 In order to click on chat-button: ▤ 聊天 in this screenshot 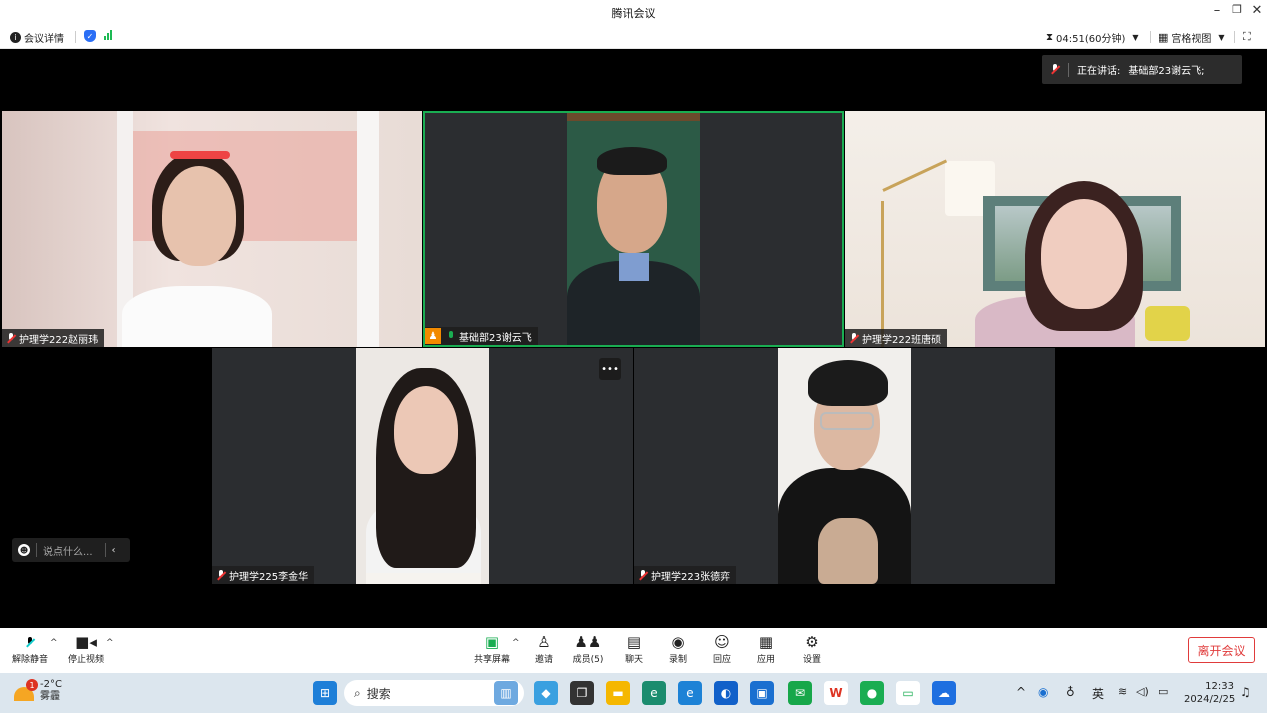, I will do `click(634, 648)`.